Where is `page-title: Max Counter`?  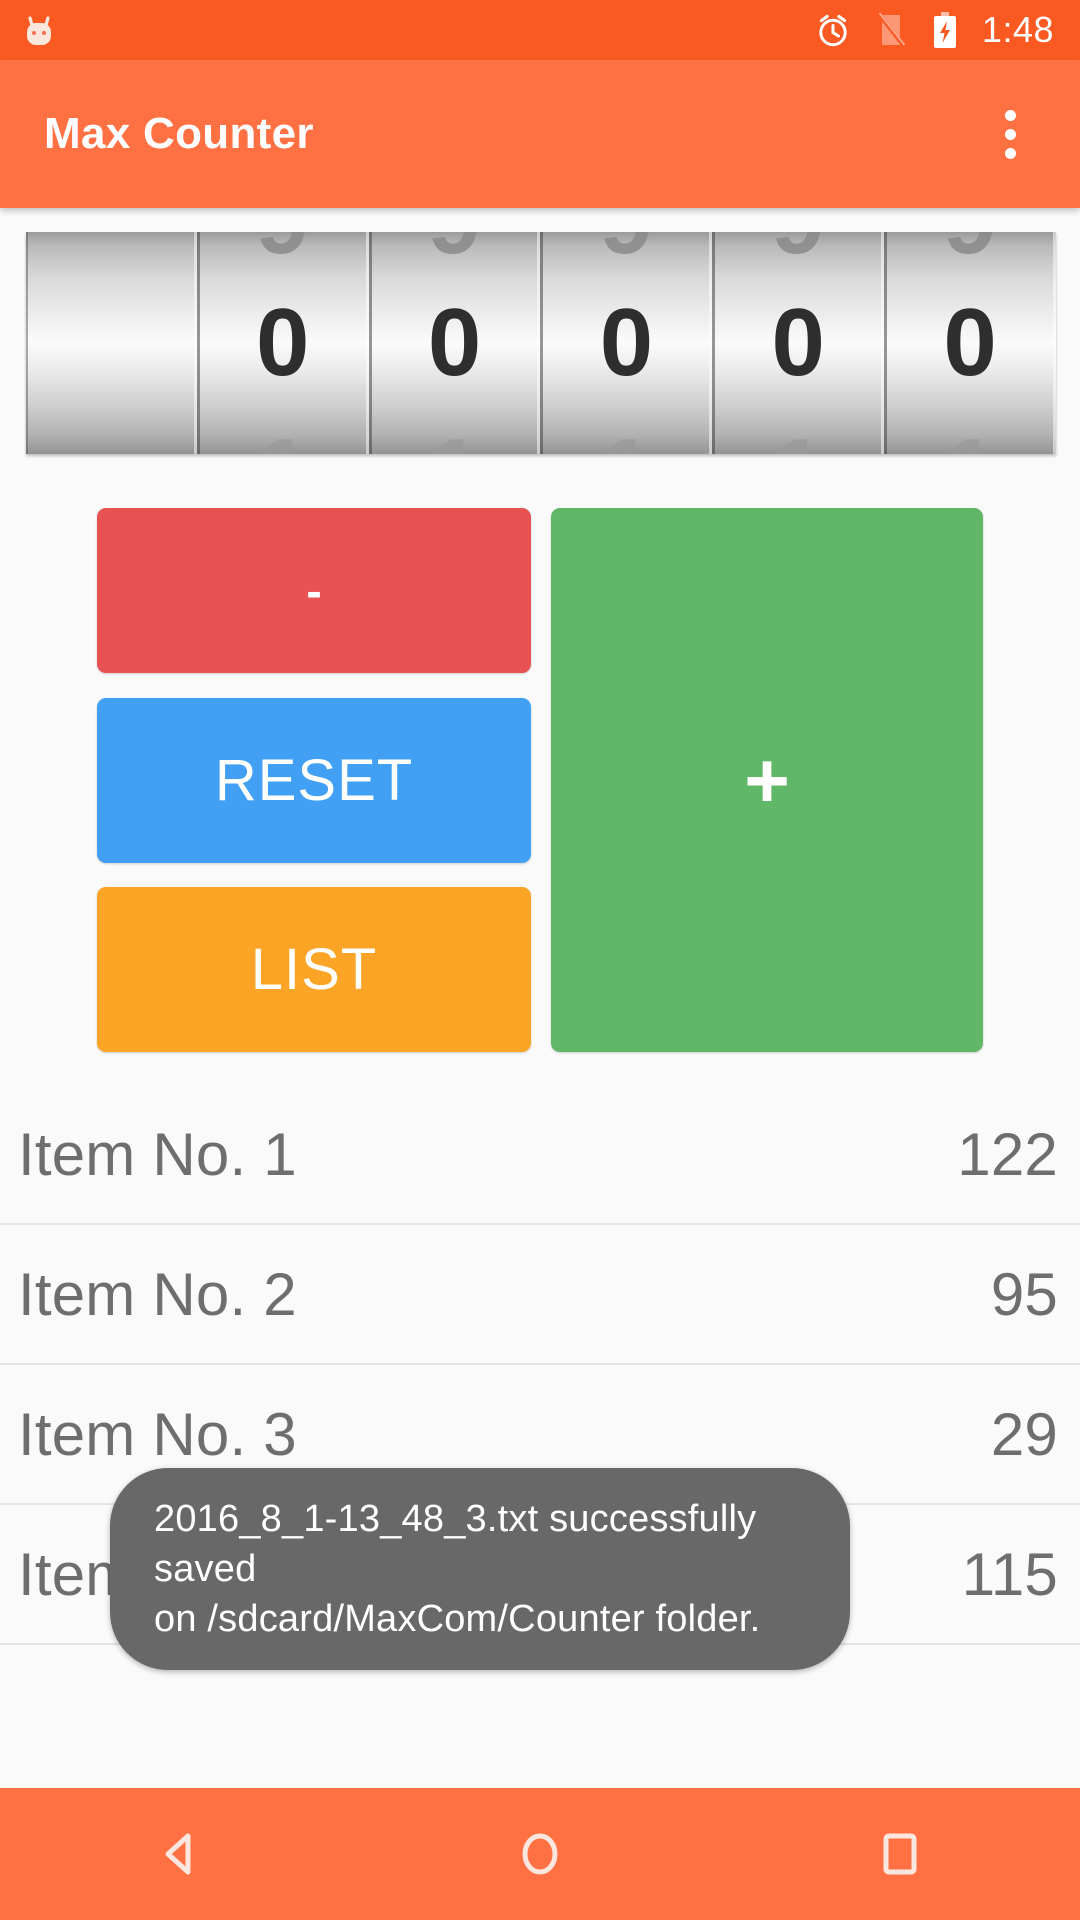
page-title: Max Counter is located at coordinates (179, 133).